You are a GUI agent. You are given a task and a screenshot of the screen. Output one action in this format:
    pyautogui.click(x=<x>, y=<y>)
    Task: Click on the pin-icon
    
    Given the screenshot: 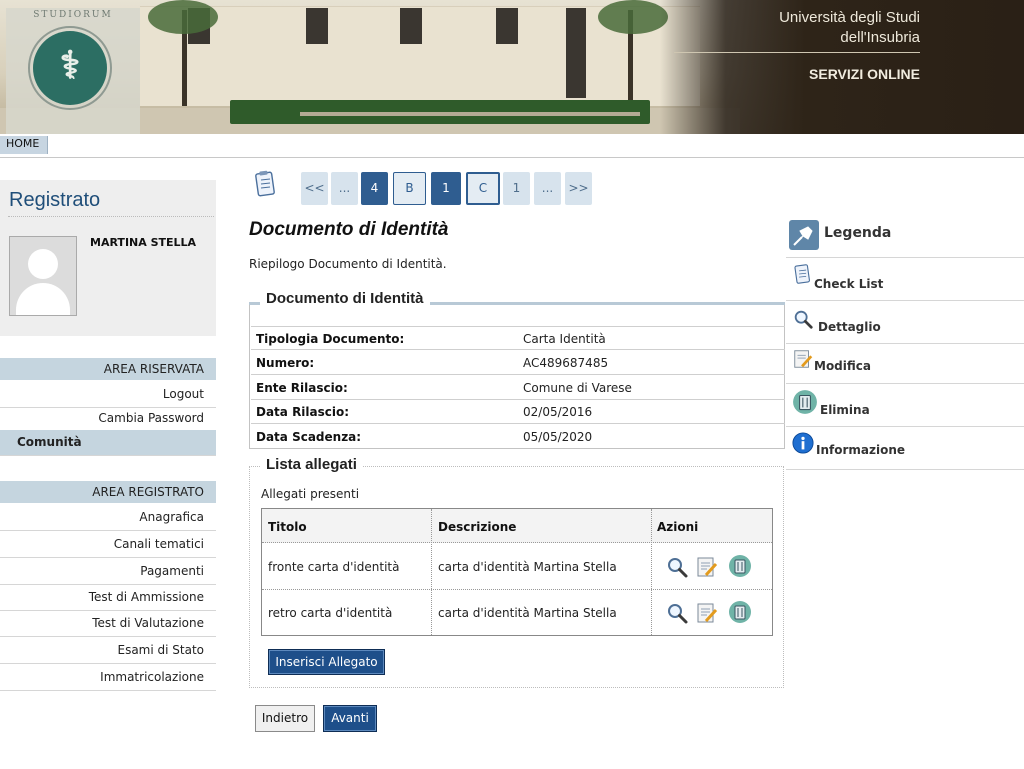 What is the action you would take?
    pyautogui.click(x=804, y=235)
    